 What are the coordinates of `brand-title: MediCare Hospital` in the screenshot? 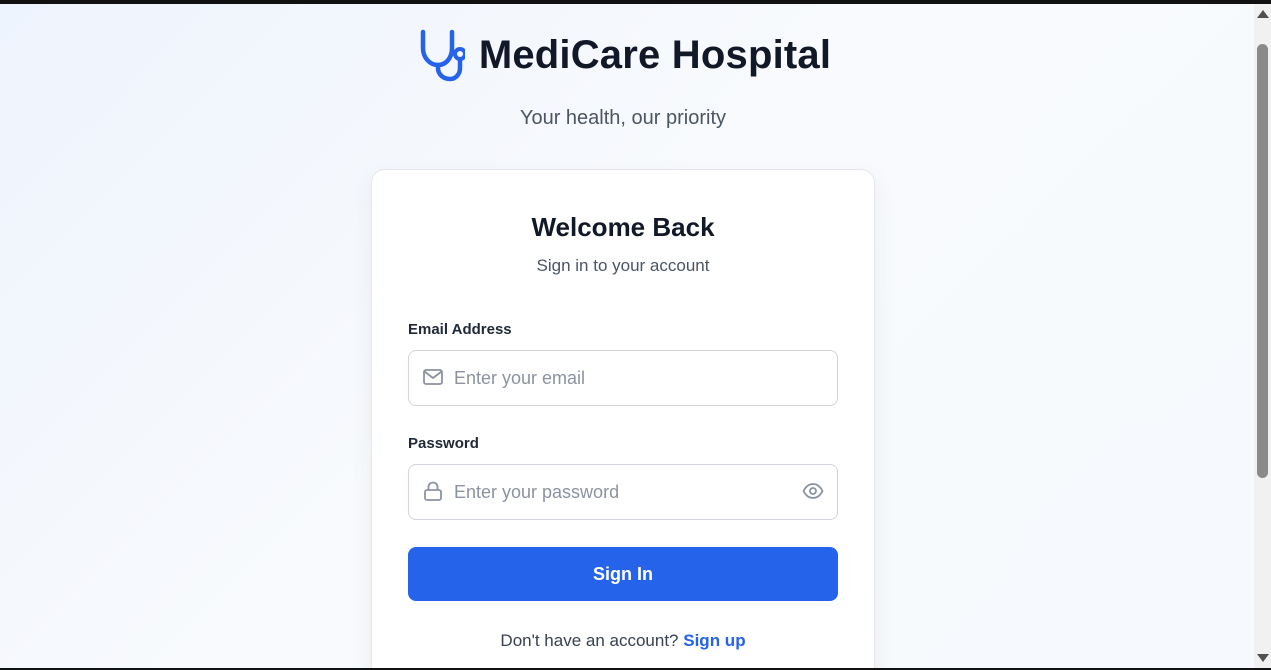 It's located at (655, 55).